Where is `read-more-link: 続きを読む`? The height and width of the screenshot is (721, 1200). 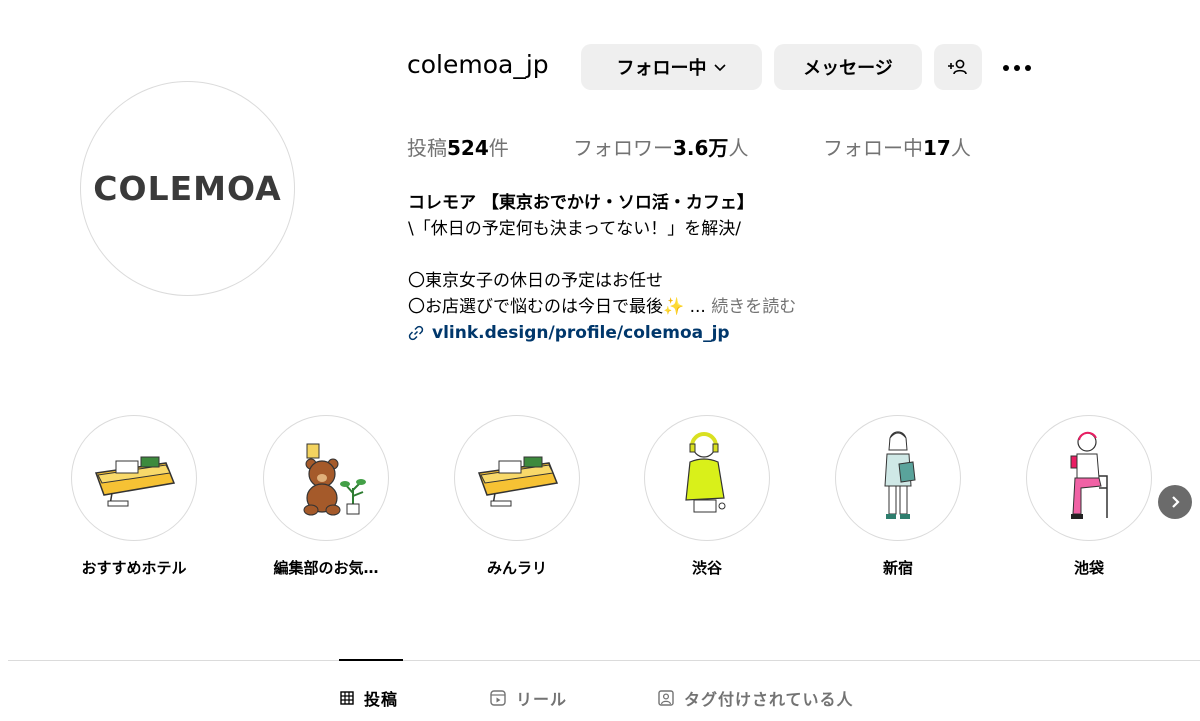 read-more-link: 続きを読む is located at coordinates (753, 307).